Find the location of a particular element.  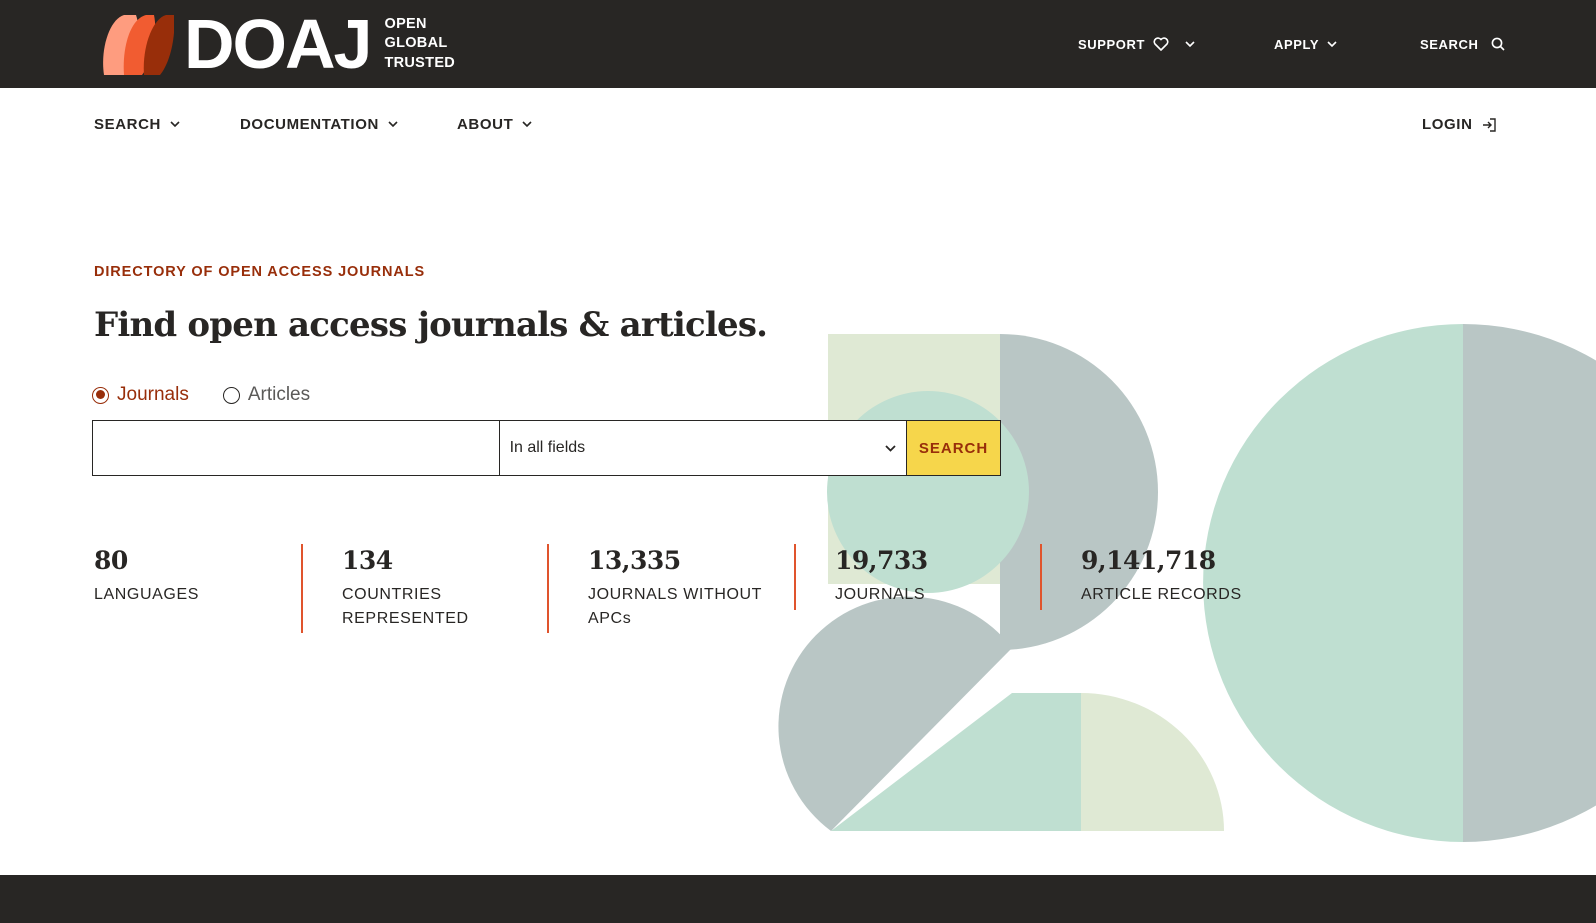

search-icon is located at coordinates (1498, 44).